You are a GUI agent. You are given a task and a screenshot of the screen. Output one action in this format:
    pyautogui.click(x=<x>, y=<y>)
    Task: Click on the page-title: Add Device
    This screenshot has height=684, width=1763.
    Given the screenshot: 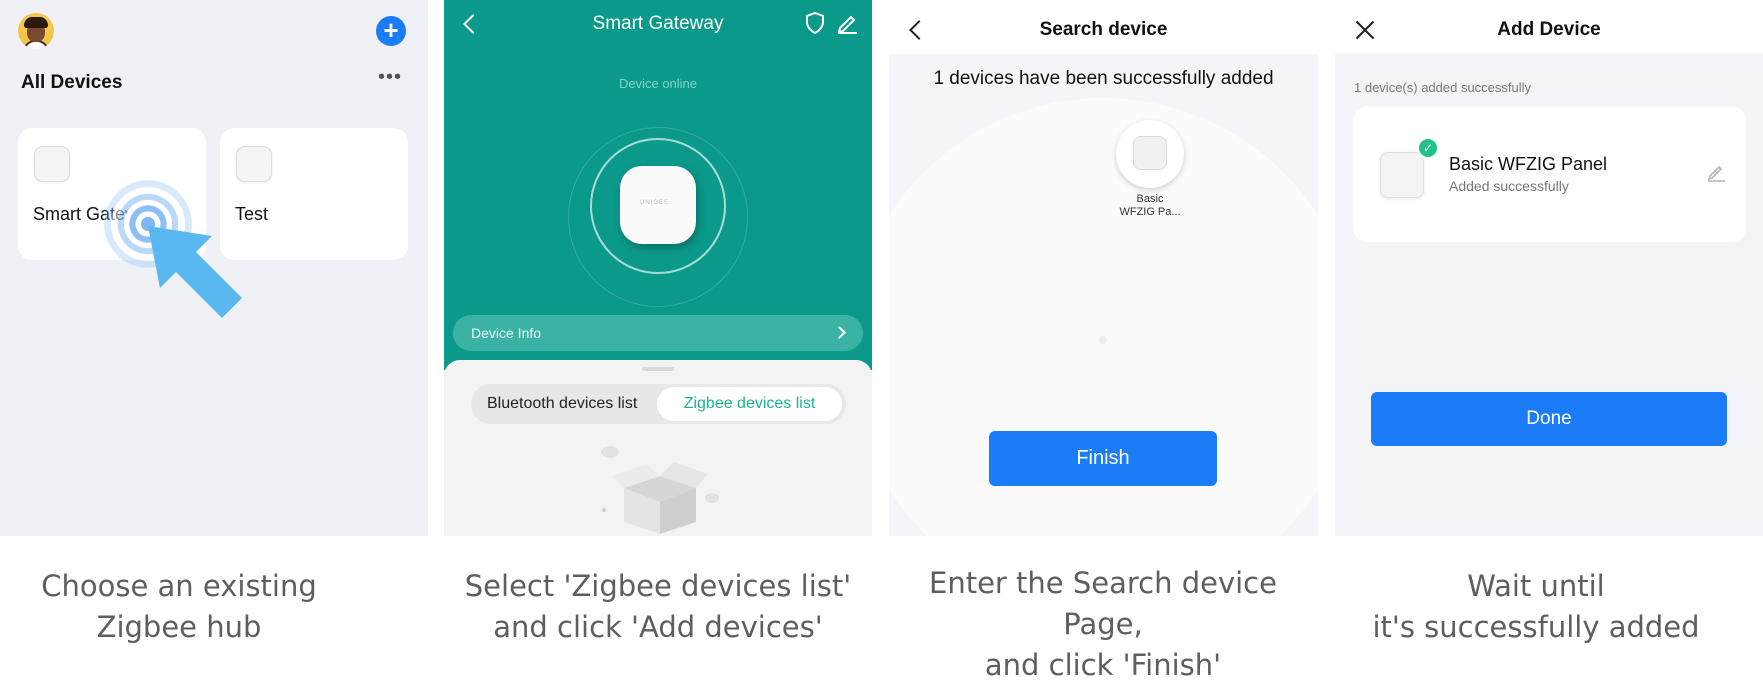 What is the action you would take?
    pyautogui.click(x=1549, y=29)
    